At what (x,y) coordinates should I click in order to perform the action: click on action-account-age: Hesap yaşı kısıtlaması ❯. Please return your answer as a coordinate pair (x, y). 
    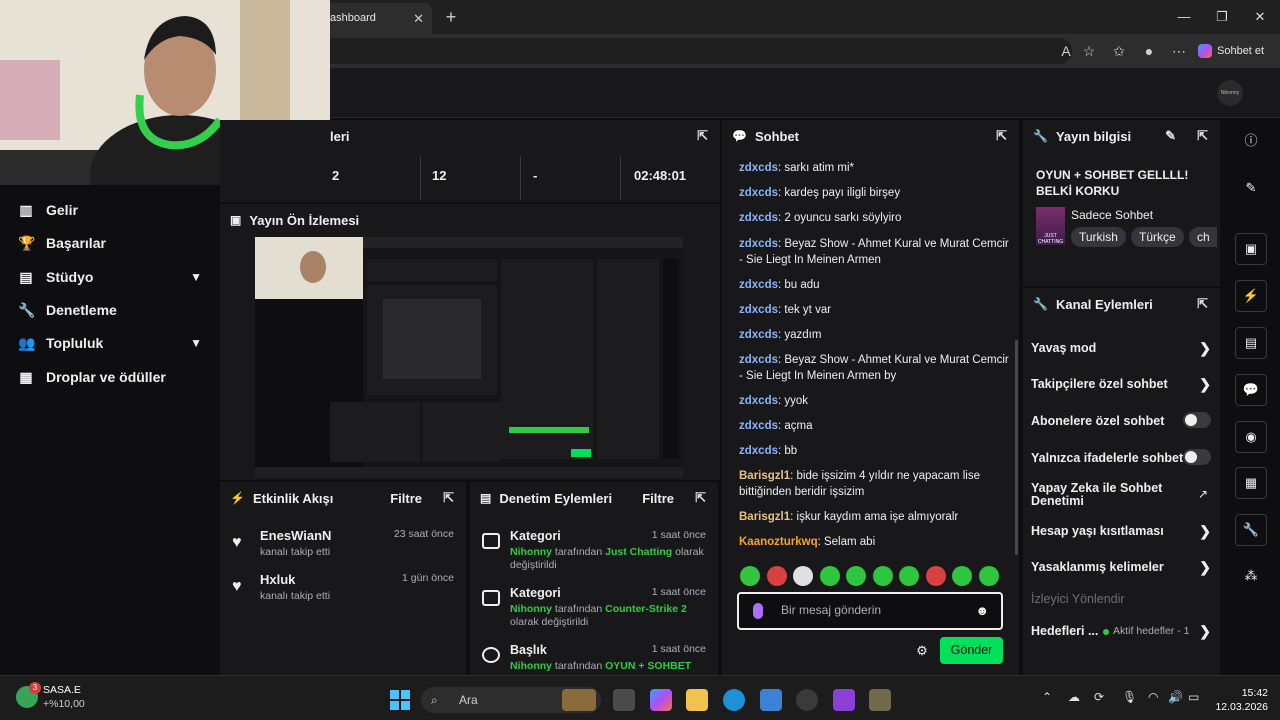
    Looking at the image, I should click on (1122, 531).